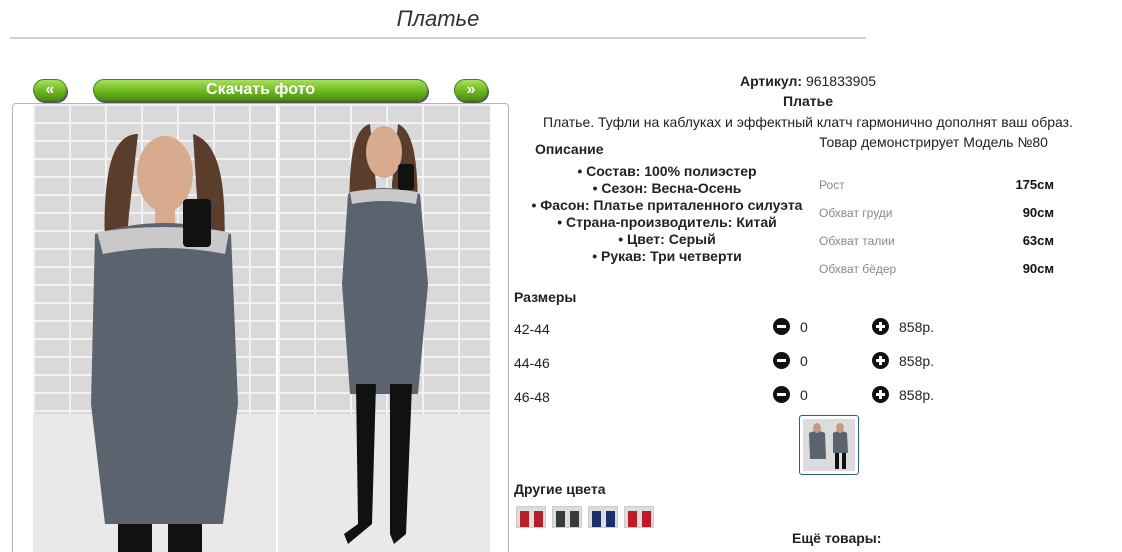 This screenshot has width=1122, height=552. I want to click on page-title: Платье, so click(438, 18).